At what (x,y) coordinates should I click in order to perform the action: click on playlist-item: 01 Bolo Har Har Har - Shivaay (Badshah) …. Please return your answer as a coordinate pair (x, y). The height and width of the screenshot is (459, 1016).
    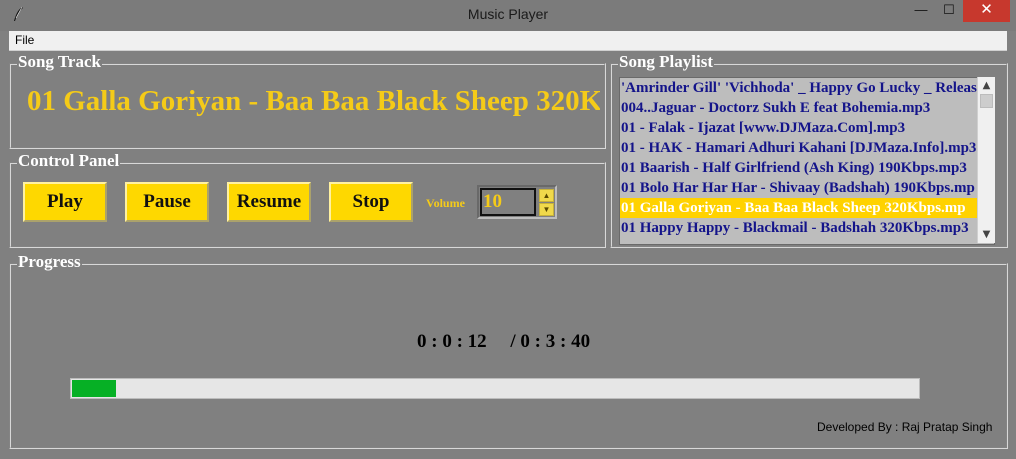
    Looking at the image, I should click on (807, 188).